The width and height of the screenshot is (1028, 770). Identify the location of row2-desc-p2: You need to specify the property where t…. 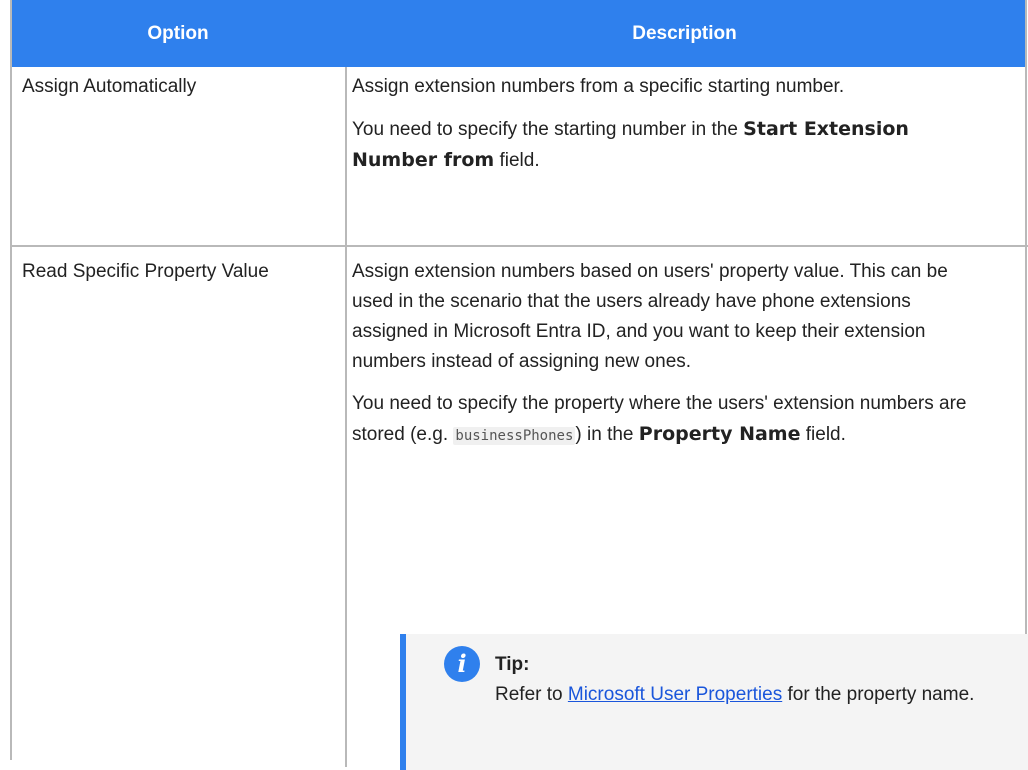
(659, 419).